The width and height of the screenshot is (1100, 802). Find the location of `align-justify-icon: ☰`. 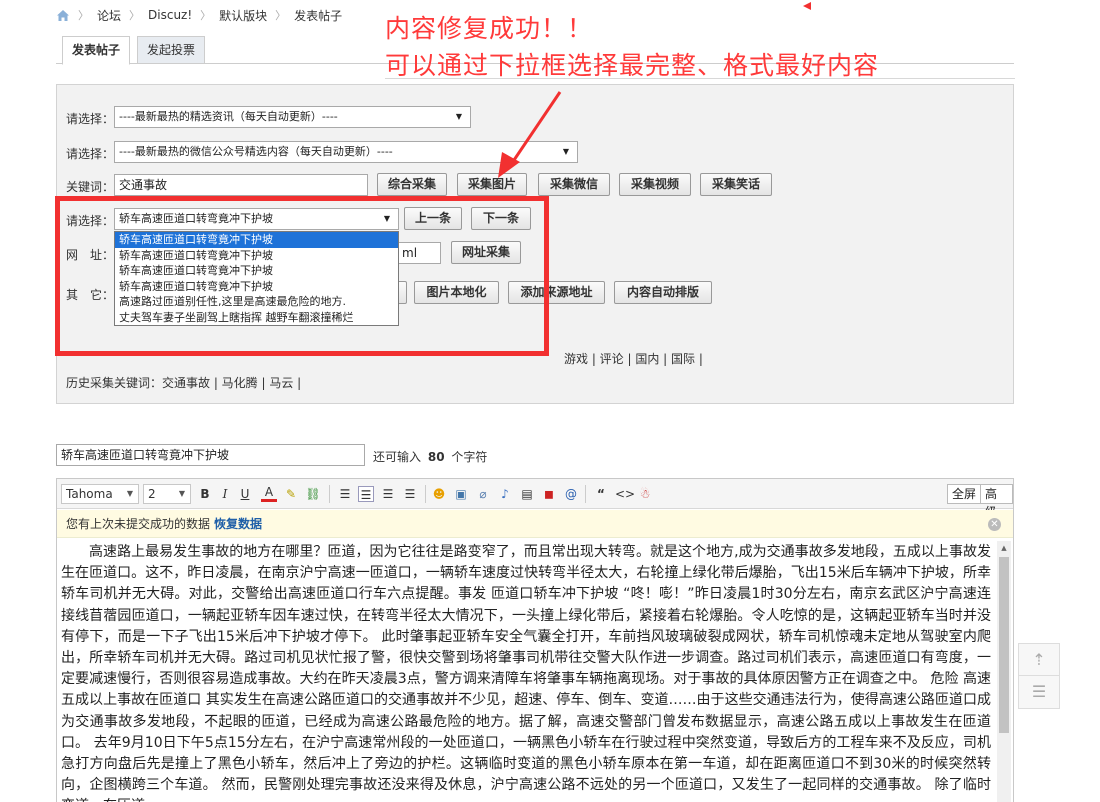

align-justify-icon: ☰ is located at coordinates (388, 494).